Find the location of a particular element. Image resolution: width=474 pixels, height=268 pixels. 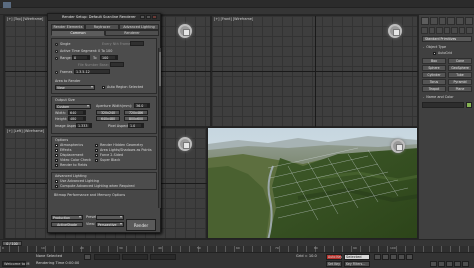

frames-radio is located at coordinates (56, 72).